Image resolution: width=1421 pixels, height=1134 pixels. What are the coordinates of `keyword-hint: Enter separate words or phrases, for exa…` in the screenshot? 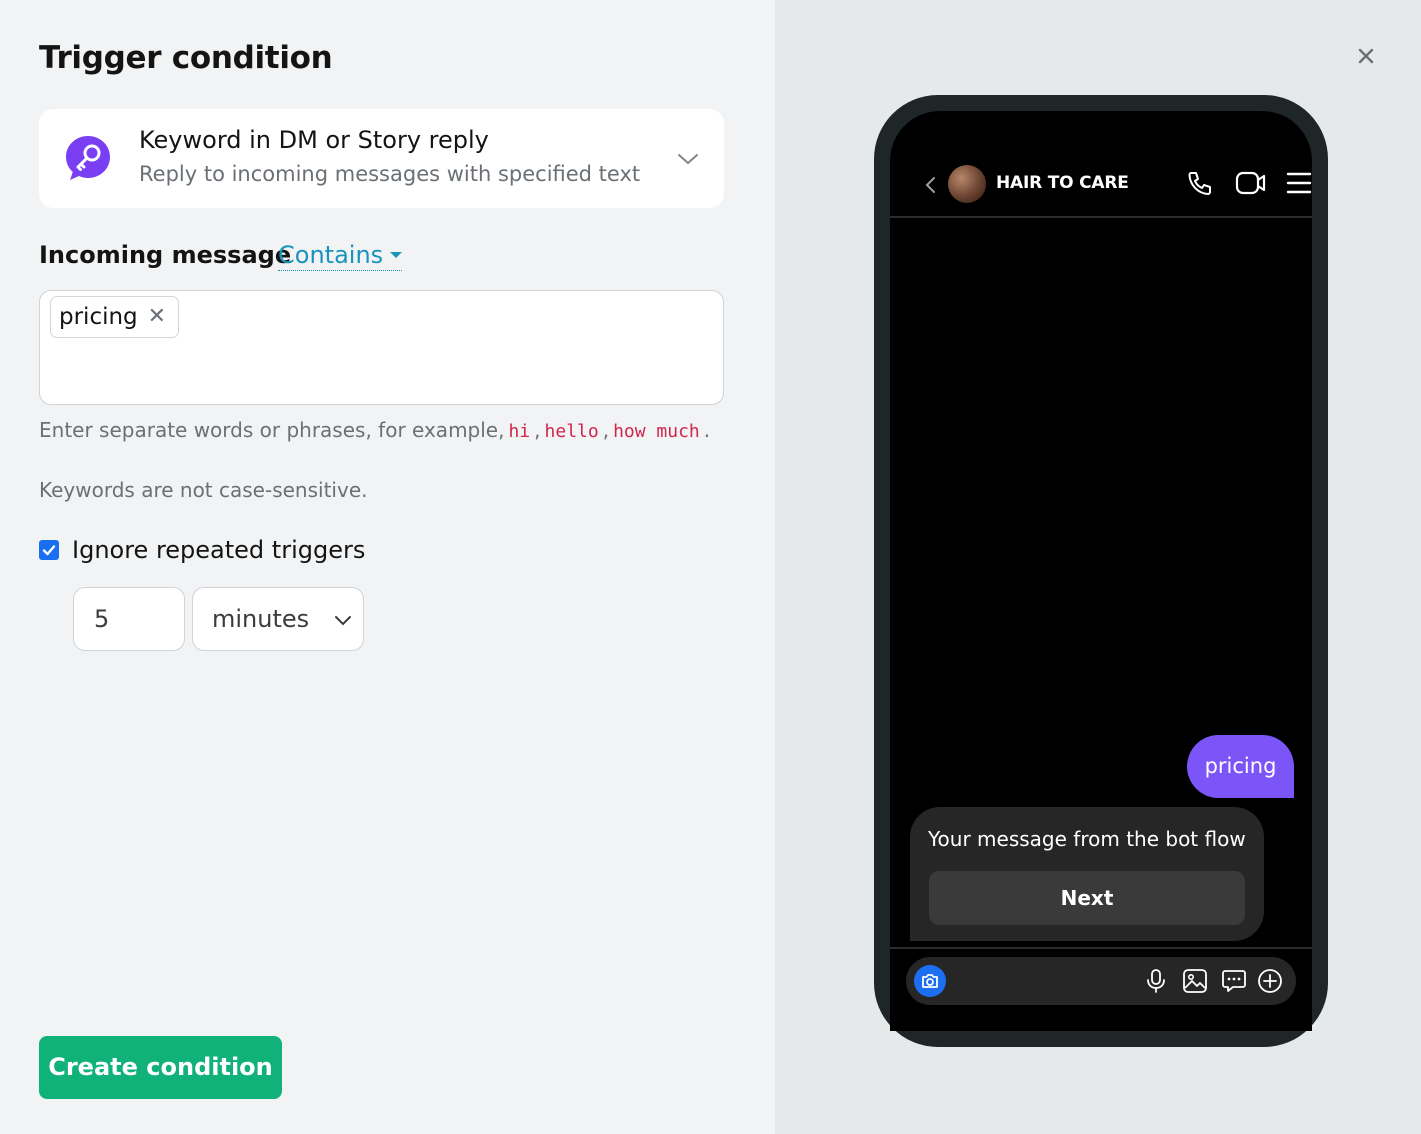 It's located at (375, 430).